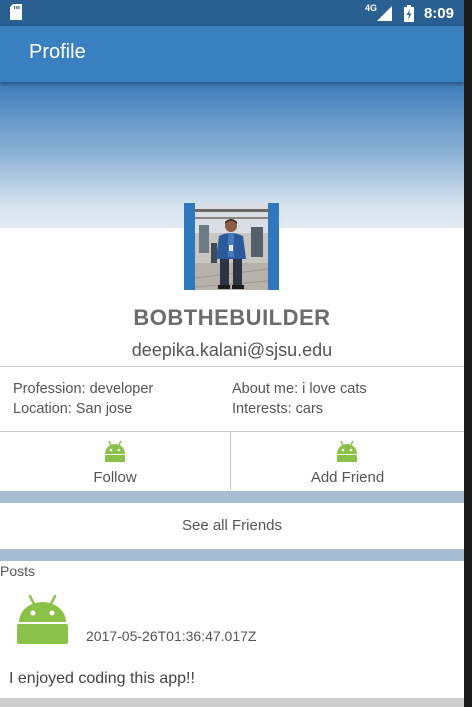 This screenshot has height=707, width=472. Describe the element at coordinates (171, 636) in the screenshot. I see `post-timestamp: 2017-05-26T01:36:47.017Z` at that location.